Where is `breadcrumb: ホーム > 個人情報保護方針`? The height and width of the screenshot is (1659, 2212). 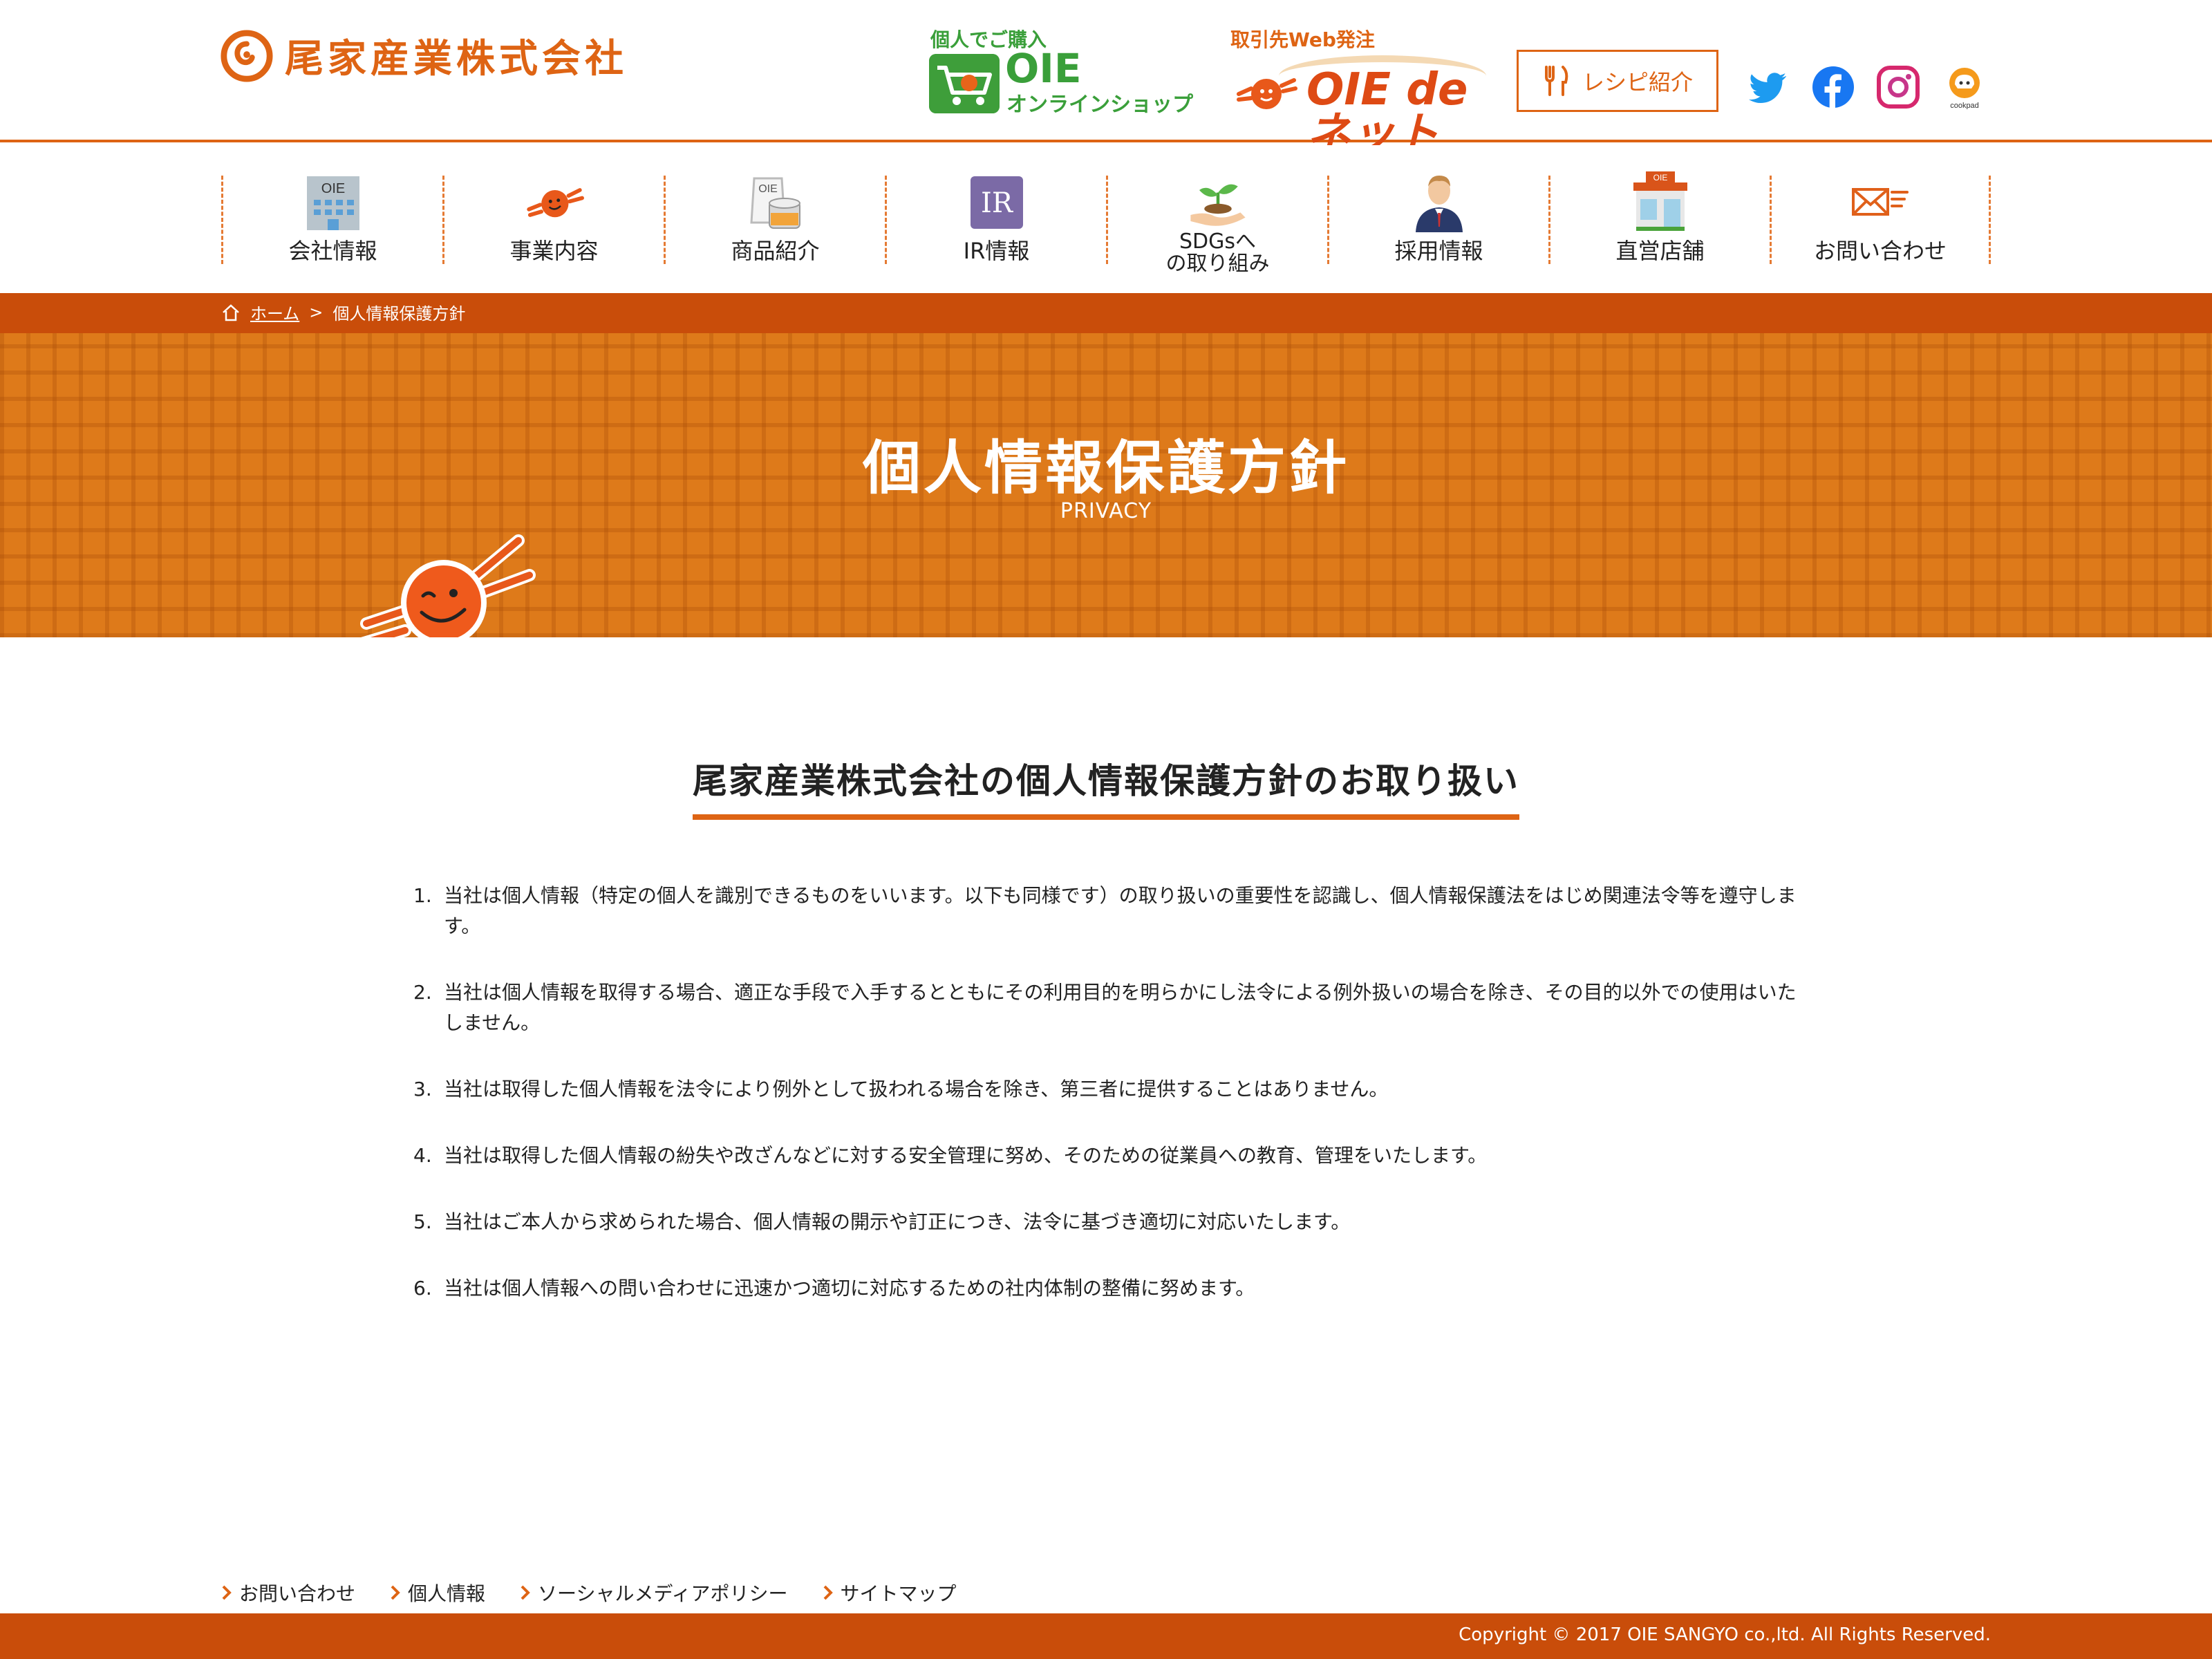
breadcrumb: ホーム > 個人情報保護方針 is located at coordinates (1106, 313).